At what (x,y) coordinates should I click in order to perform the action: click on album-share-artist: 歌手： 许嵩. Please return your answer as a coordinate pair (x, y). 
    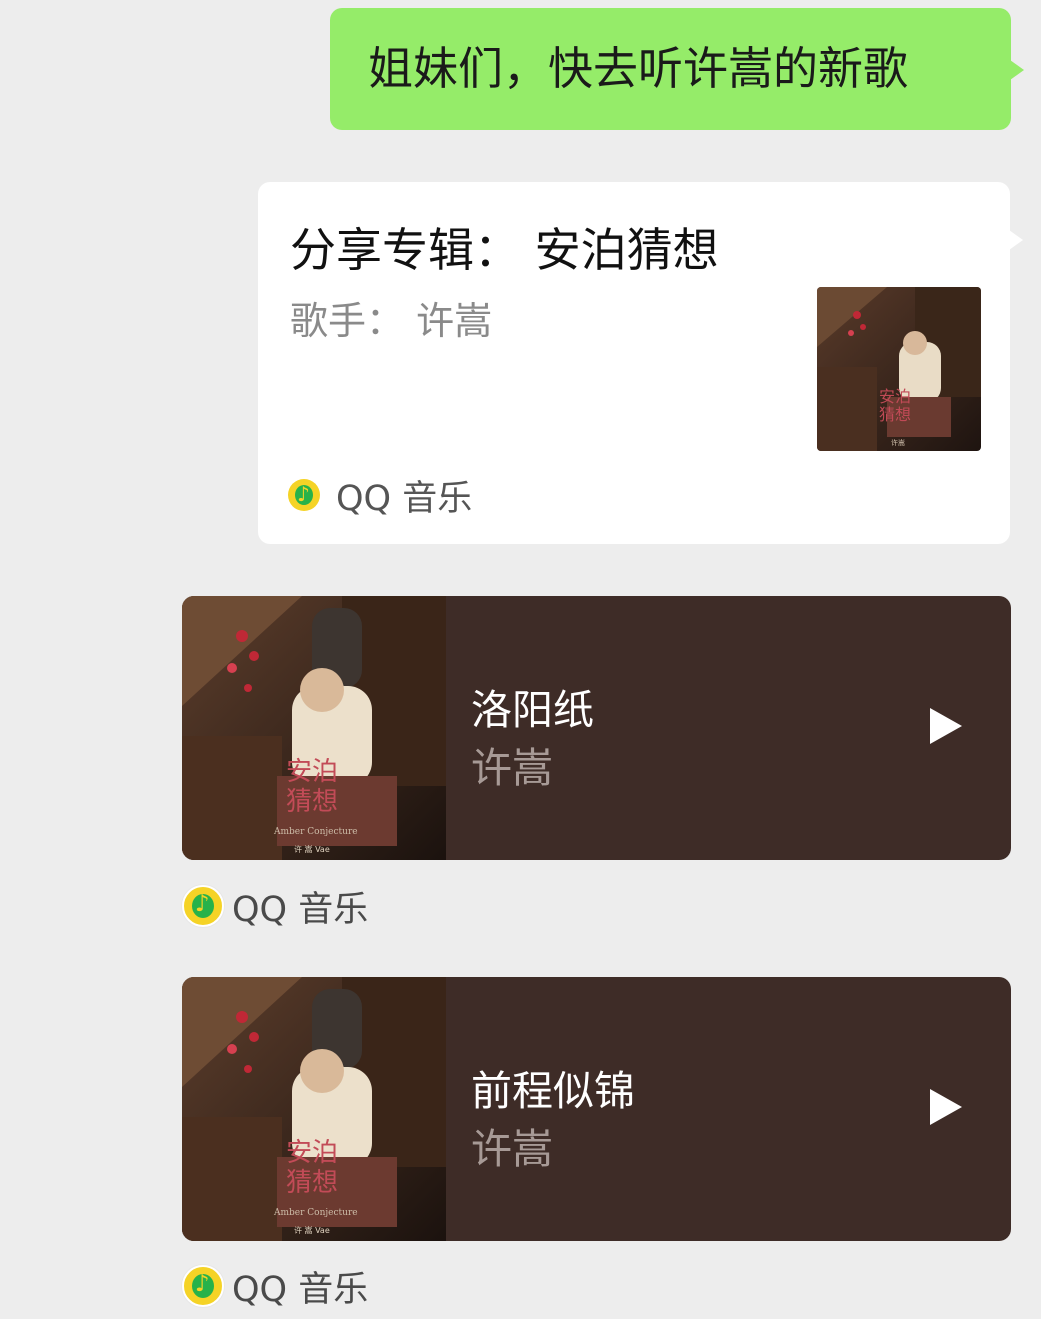
    Looking at the image, I should click on (391, 321).